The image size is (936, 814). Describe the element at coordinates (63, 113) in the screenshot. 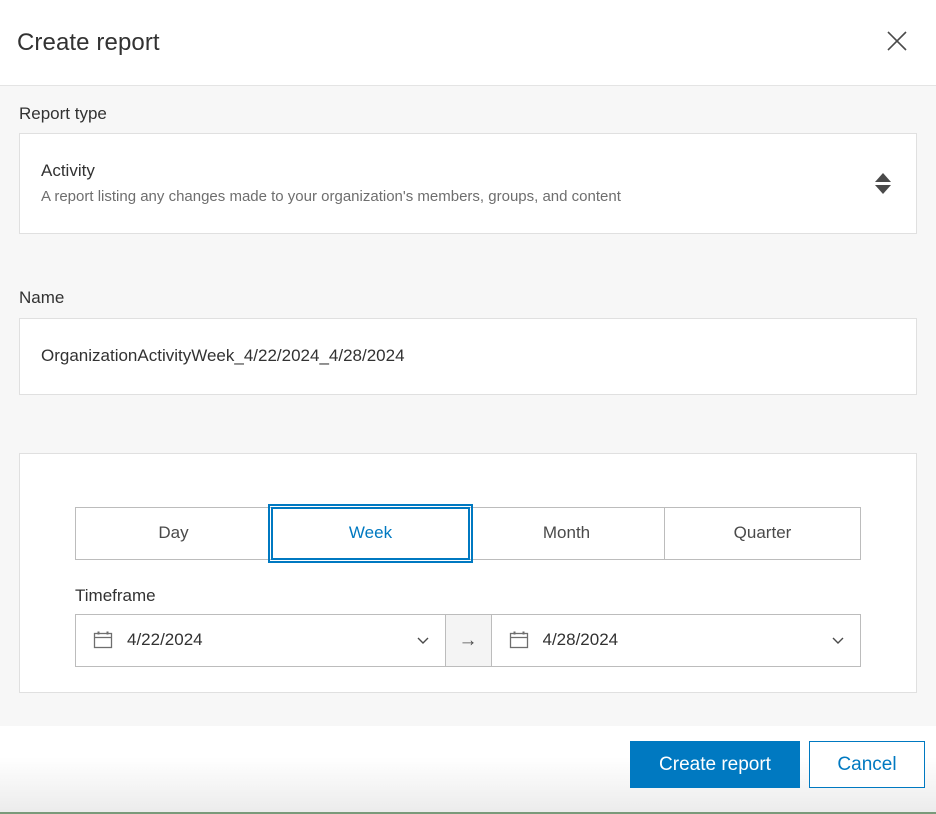

I see `report-type-label: Report type` at that location.